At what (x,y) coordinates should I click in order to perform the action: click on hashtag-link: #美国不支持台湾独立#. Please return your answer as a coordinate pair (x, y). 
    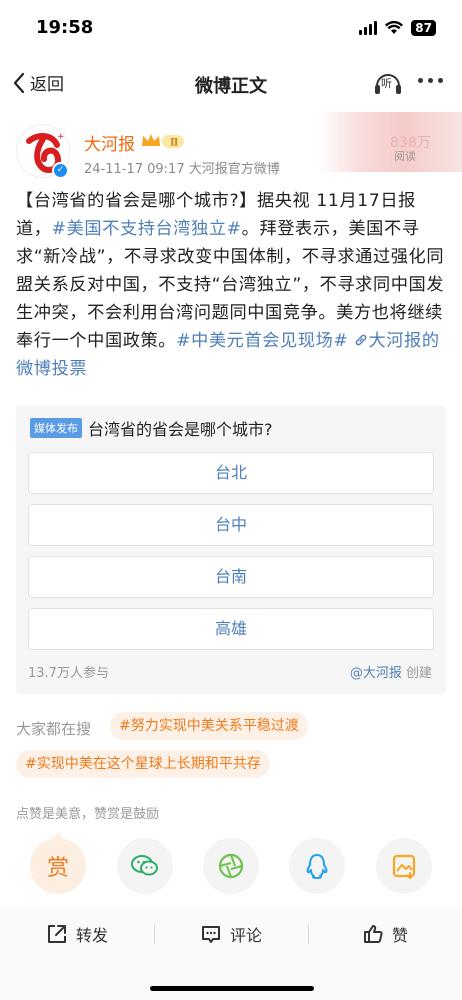
    Looking at the image, I should click on (147, 229).